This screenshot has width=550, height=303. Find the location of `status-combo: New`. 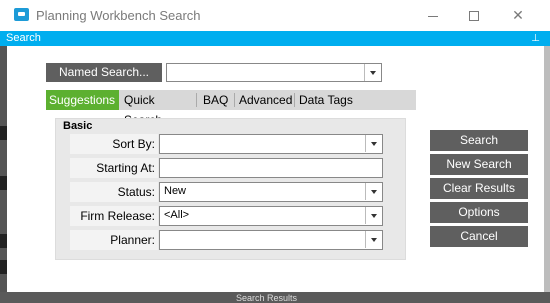

status-combo: New is located at coordinates (271, 192).